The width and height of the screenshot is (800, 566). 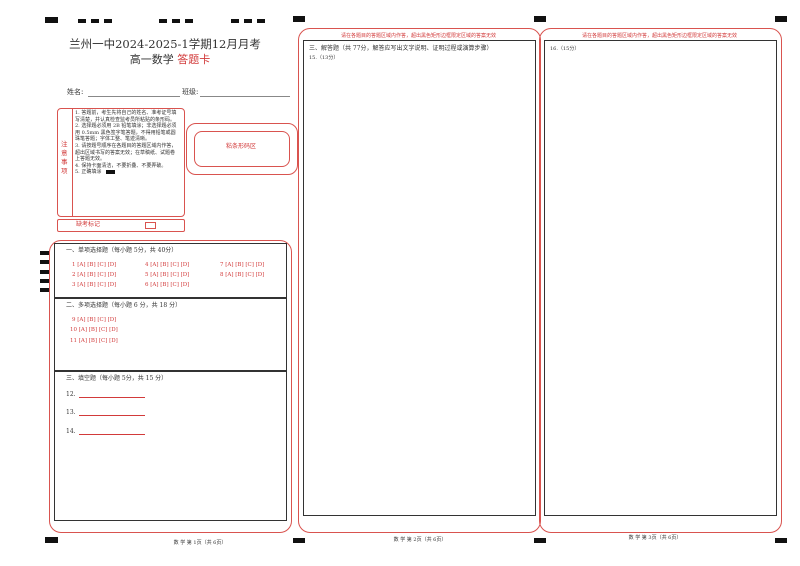 I want to click on page2-footer: 数 学 第 2页（共 6页）, so click(x=420, y=540).